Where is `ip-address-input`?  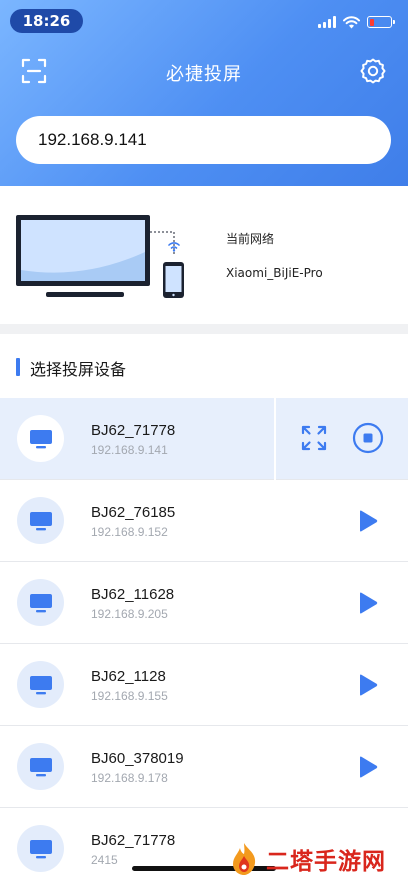 ip-address-input is located at coordinates (203, 140).